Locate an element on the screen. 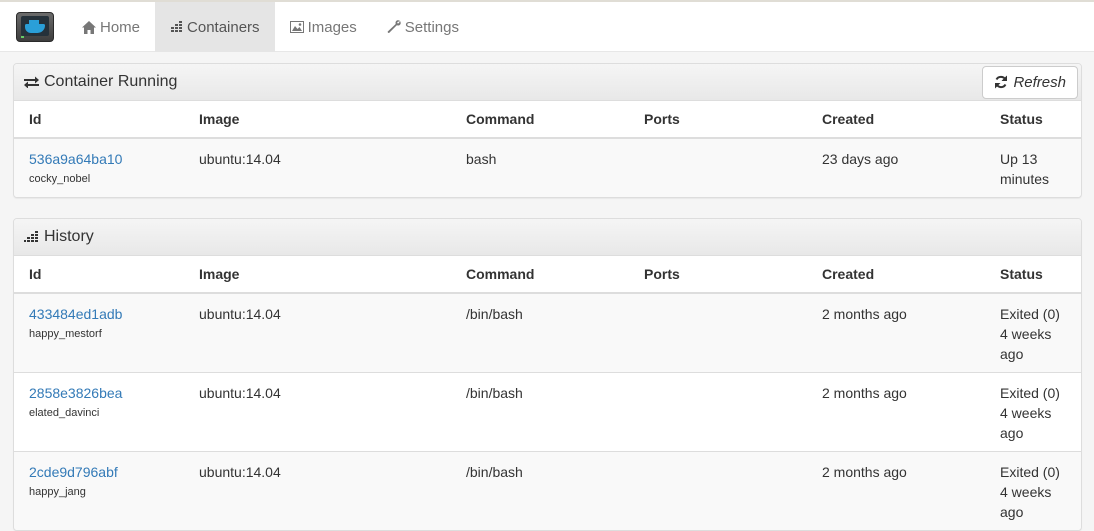 This screenshot has width=1094, height=531. nav-item-label: Containers is located at coordinates (223, 27).